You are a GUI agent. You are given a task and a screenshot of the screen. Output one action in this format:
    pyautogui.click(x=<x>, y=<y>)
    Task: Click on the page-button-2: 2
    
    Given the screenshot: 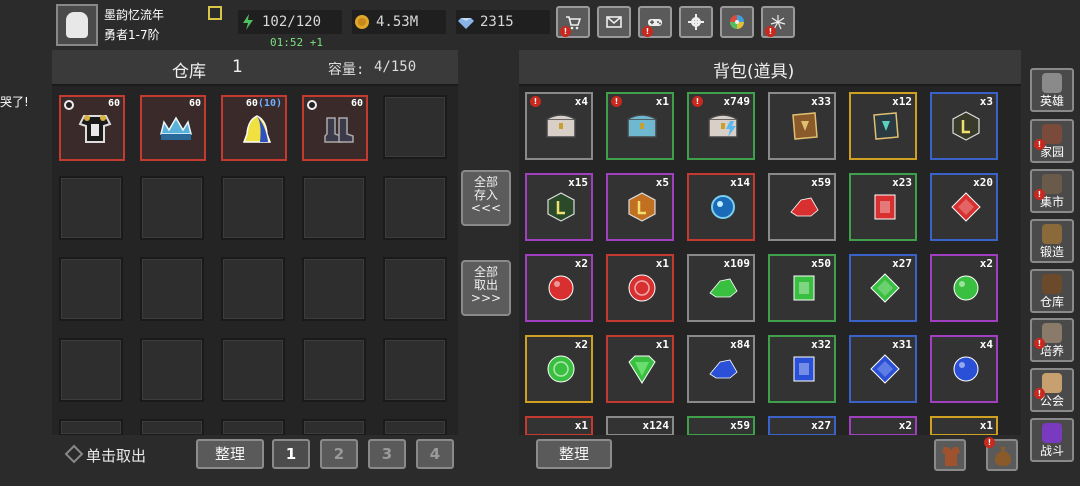 What is the action you would take?
    pyautogui.click(x=339, y=454)
    